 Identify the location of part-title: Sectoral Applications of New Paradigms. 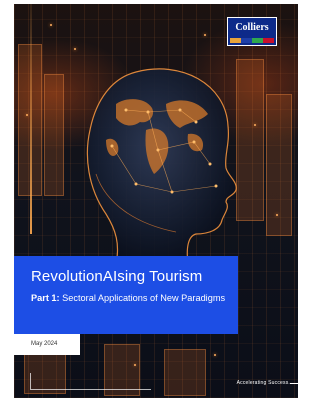
(144, 298).